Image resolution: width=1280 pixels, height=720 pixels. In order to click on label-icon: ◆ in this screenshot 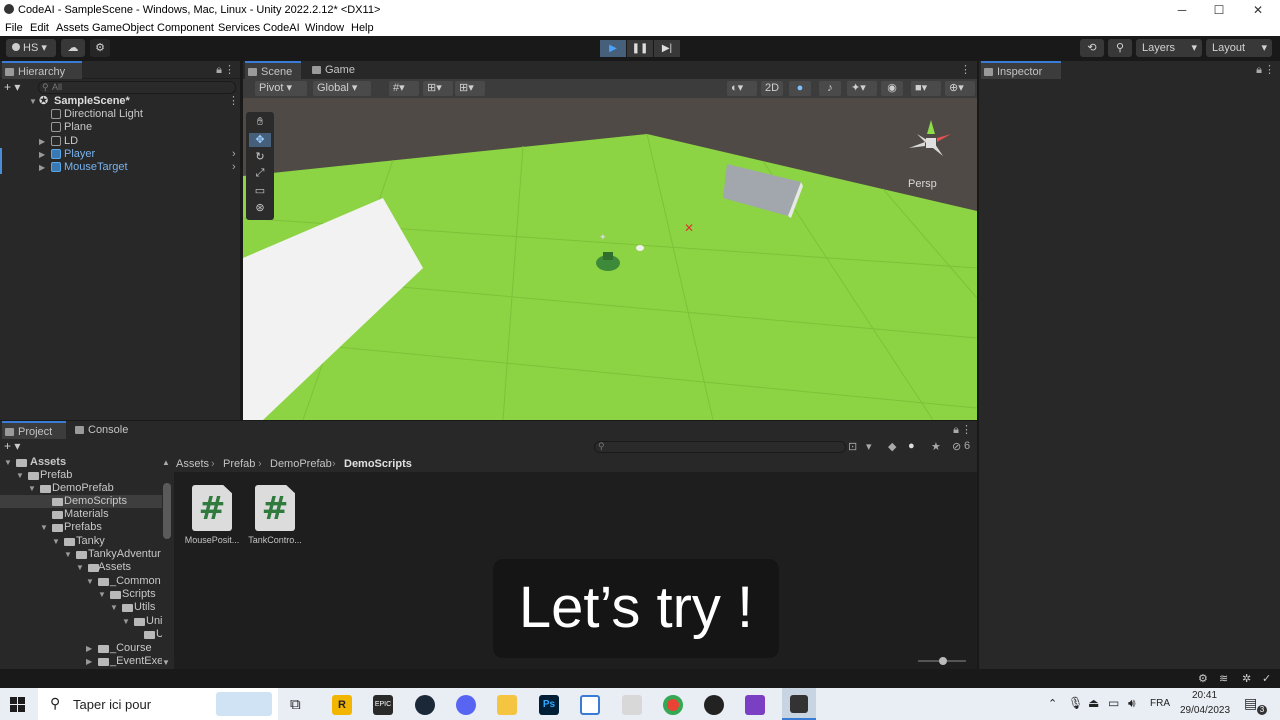, I will do `click(892, 446)`.